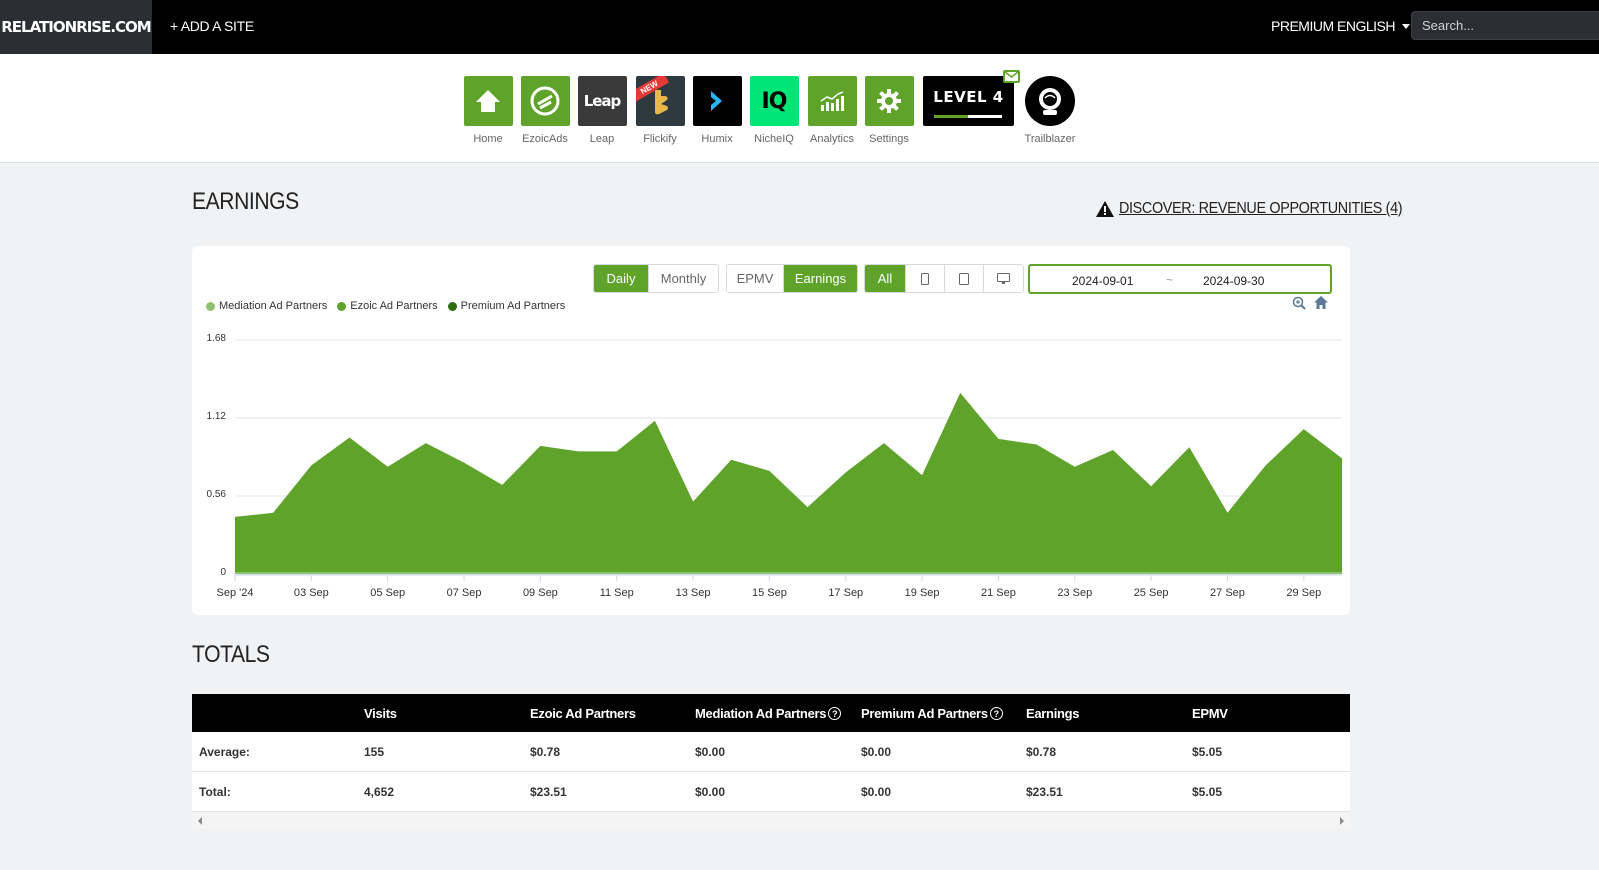 This screenshot has width=1599, height=870. I want to click on nicheiq-tile-text: IQ, so click(774, 101).